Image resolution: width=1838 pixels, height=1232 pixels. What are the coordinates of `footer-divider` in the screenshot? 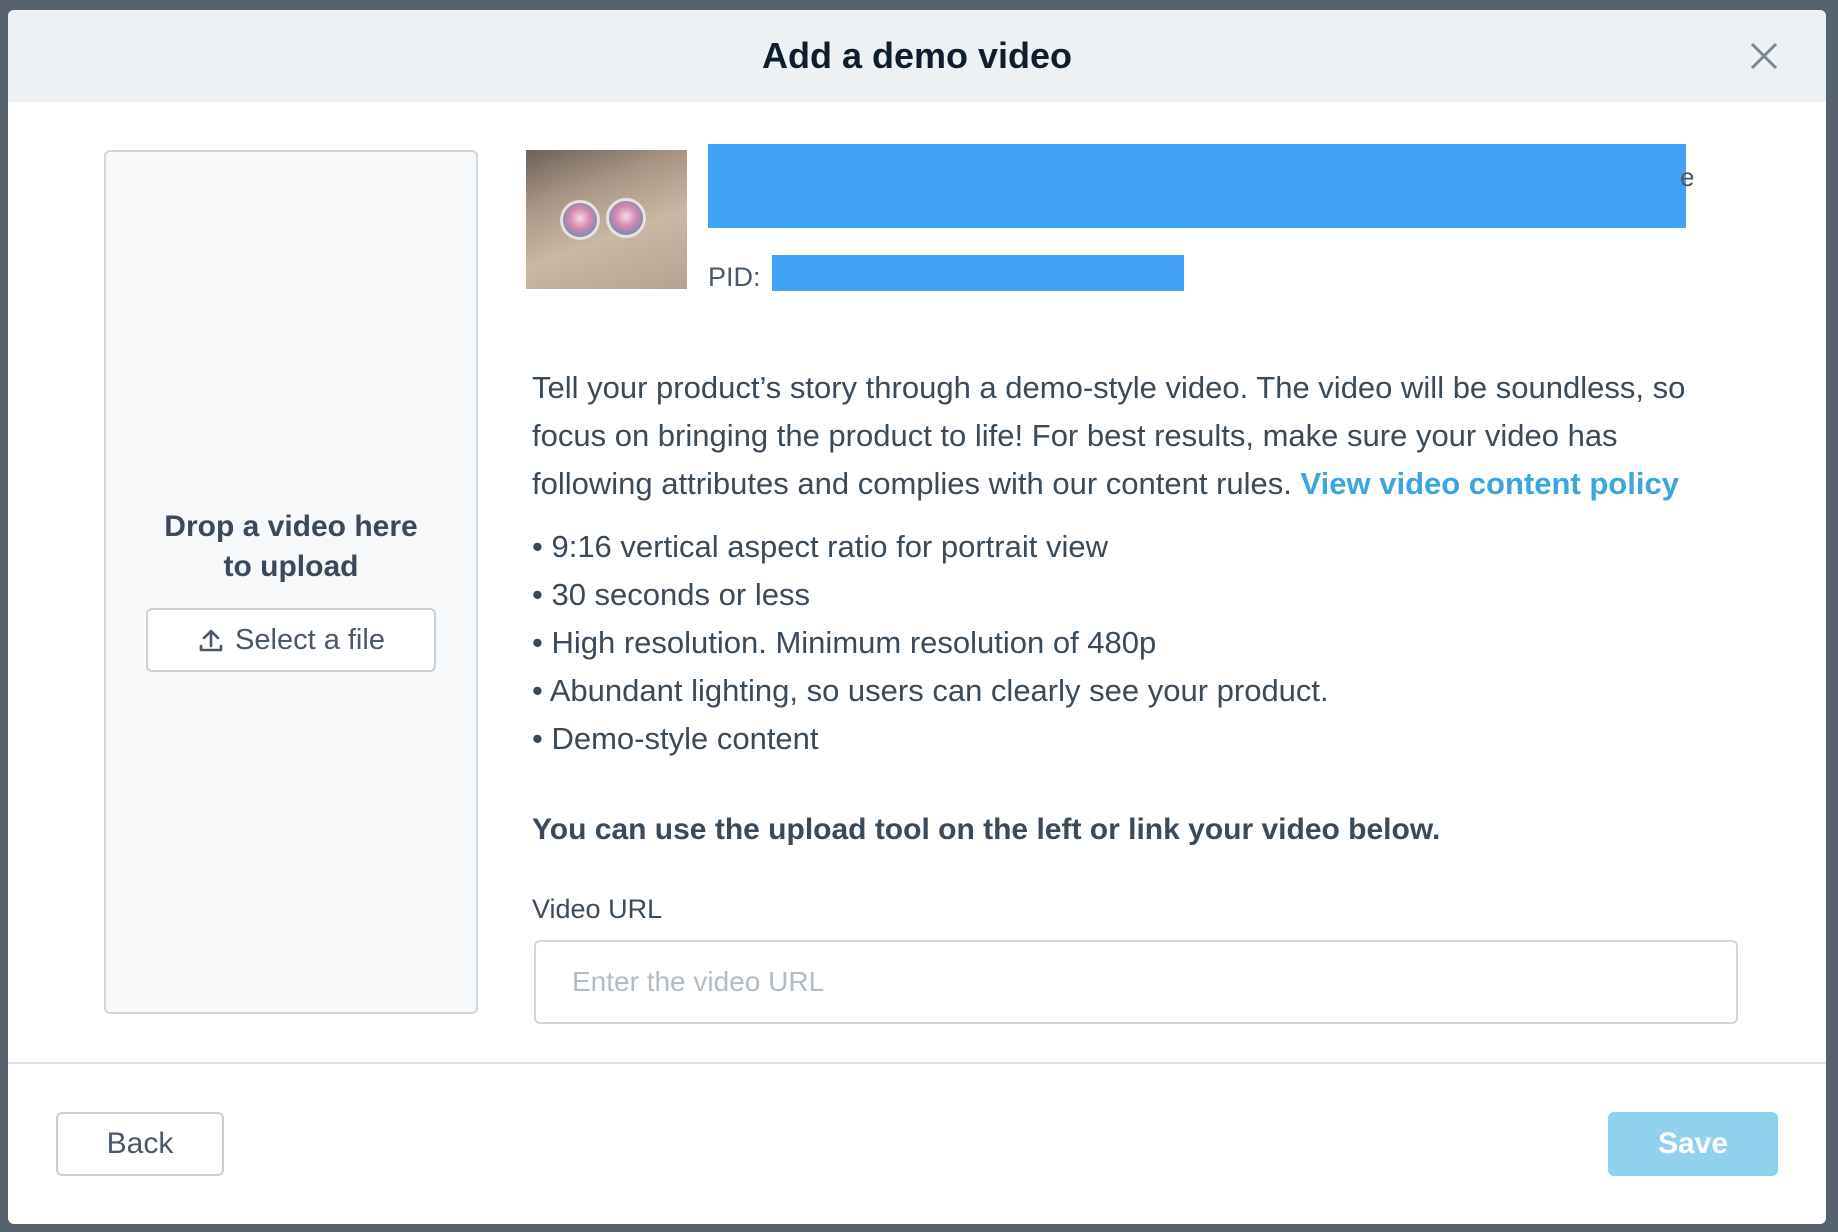 It's located at (917, 1063).